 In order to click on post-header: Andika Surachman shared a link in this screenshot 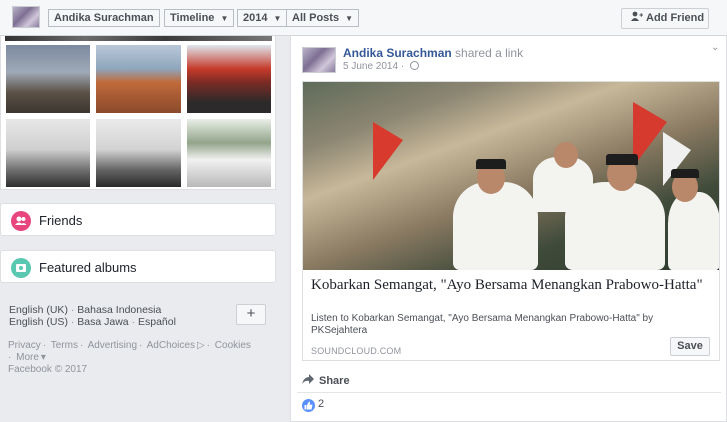, I will do `click(433, 53)`.